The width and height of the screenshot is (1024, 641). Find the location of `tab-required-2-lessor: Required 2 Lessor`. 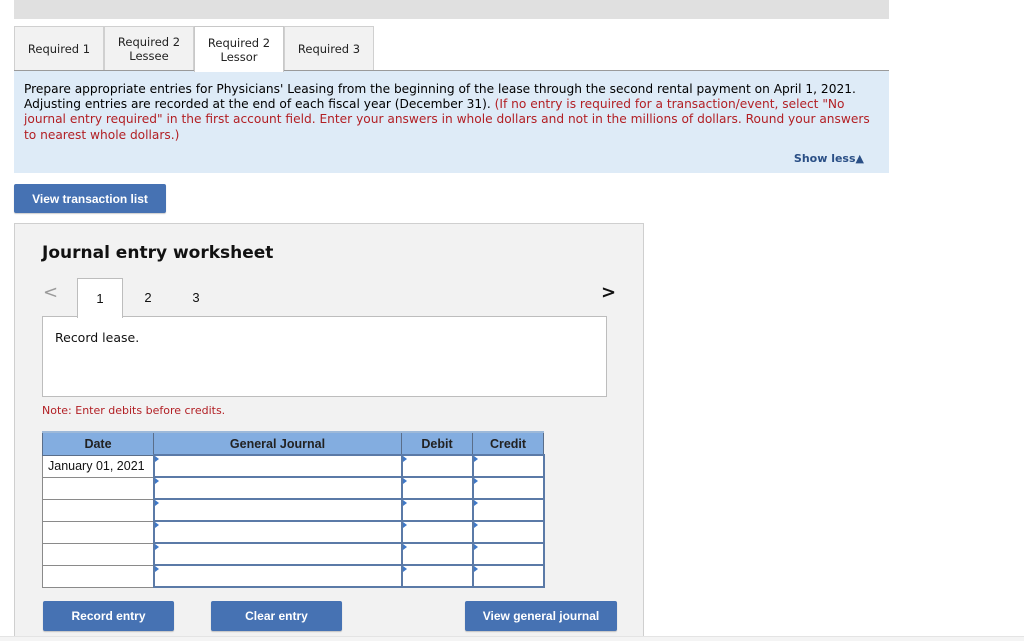

tab-required-2-lessor: Required 2 Lessor is located at coordinates (239, 49).